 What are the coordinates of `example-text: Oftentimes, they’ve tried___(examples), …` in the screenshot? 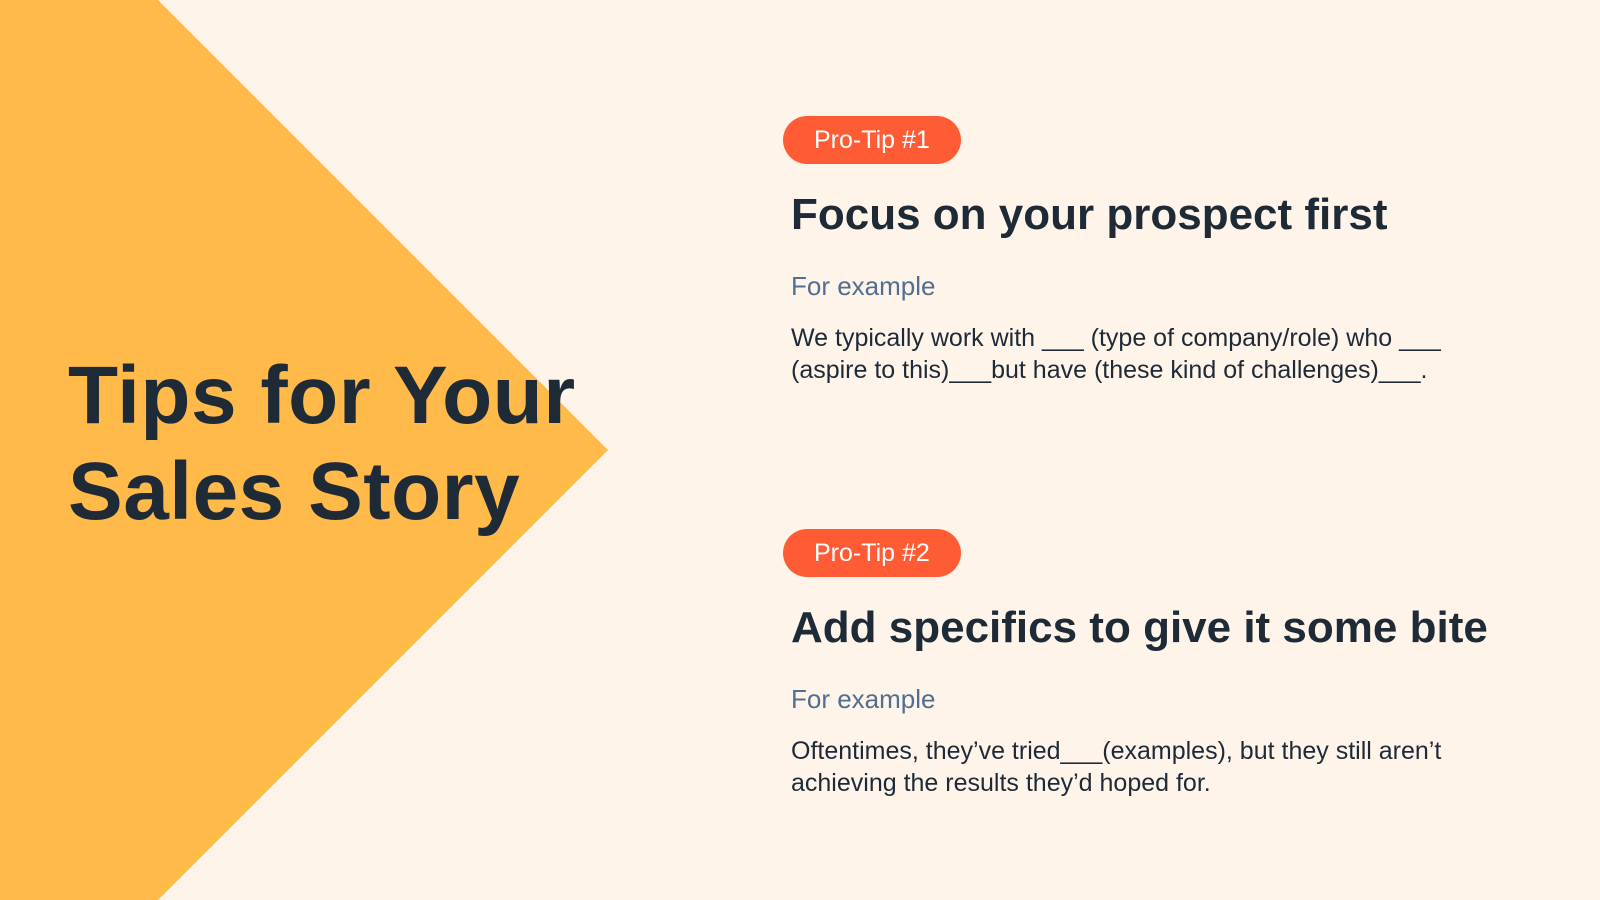 It's located at (1116, 767).